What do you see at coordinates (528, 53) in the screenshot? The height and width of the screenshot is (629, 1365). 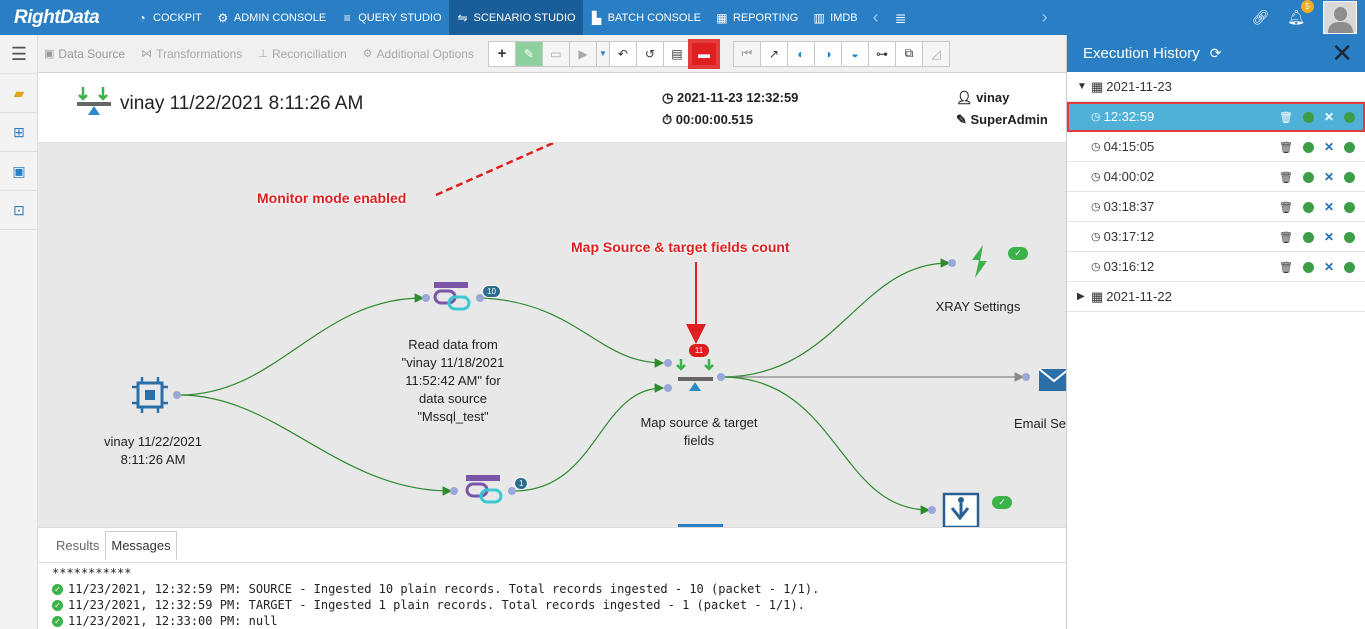 I see `edit-icon: ✎` at bounding box center [528, 53].